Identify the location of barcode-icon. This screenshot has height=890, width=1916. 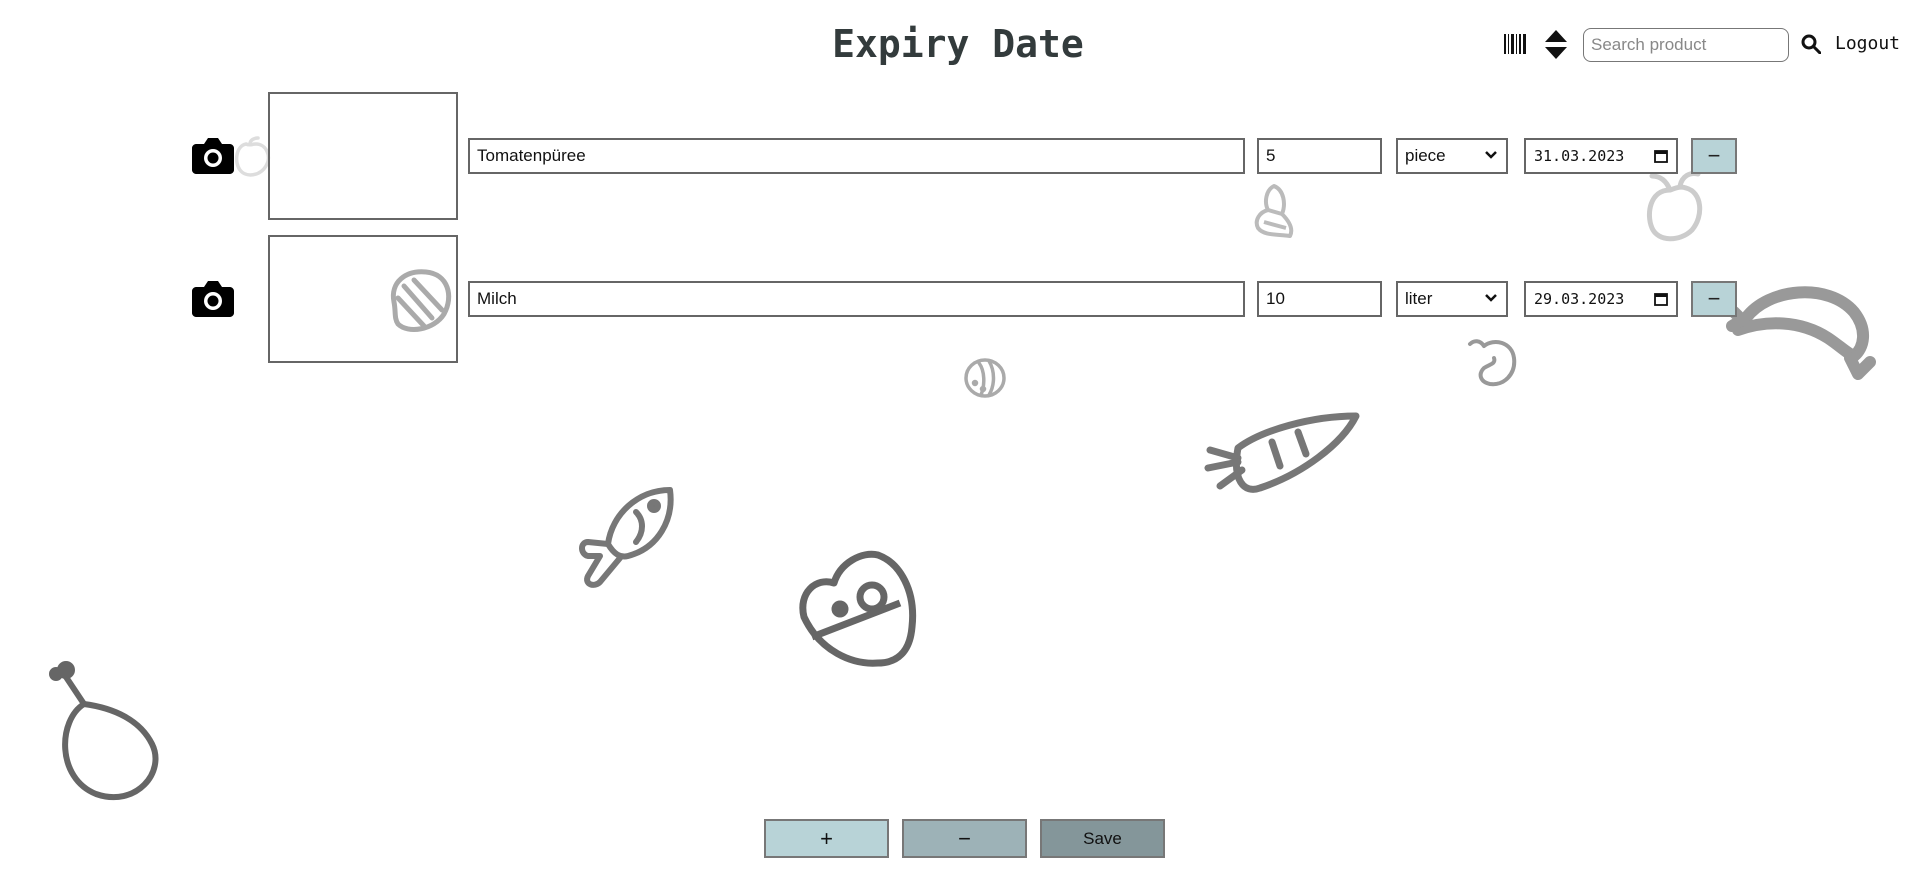
(1515, 46).